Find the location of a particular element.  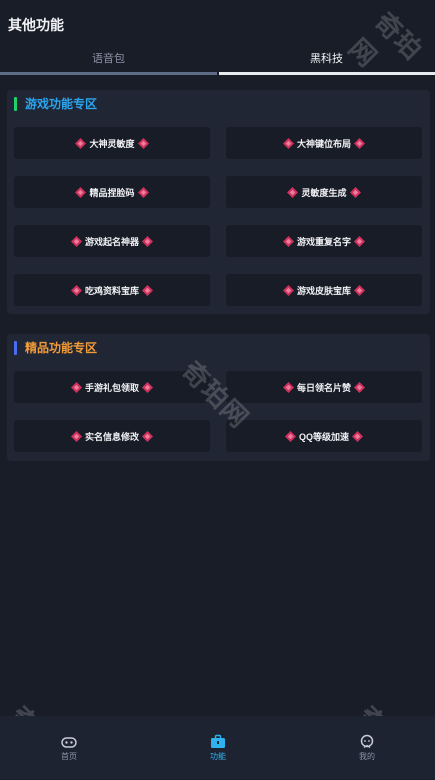

feature-button-gift-pack: 手游礼包领取 is located at coordinates (112, 387).